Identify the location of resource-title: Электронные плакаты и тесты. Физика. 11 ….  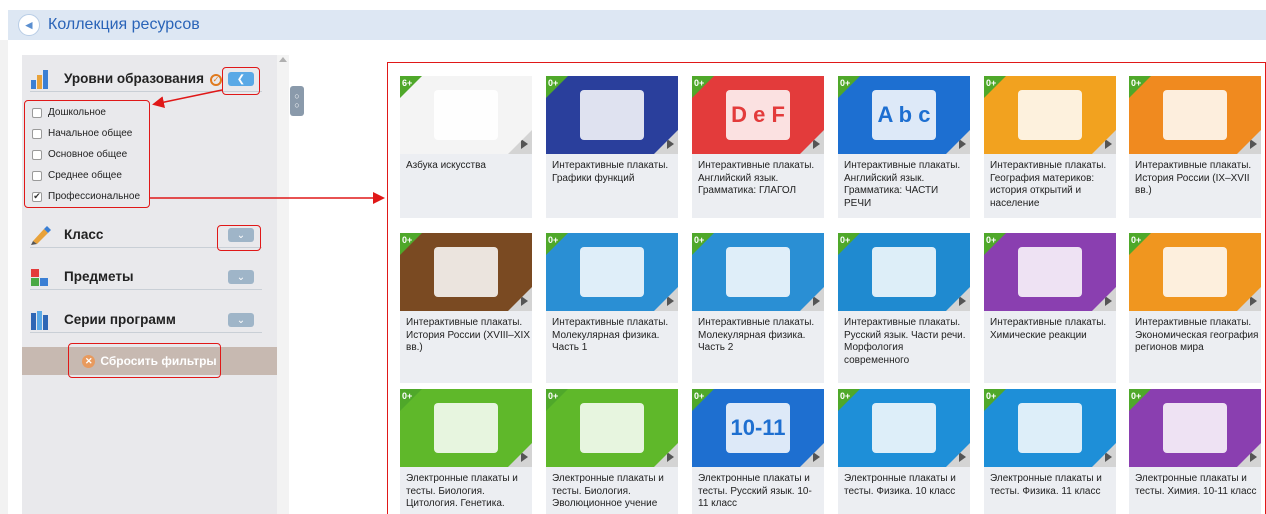
(1052, 485).